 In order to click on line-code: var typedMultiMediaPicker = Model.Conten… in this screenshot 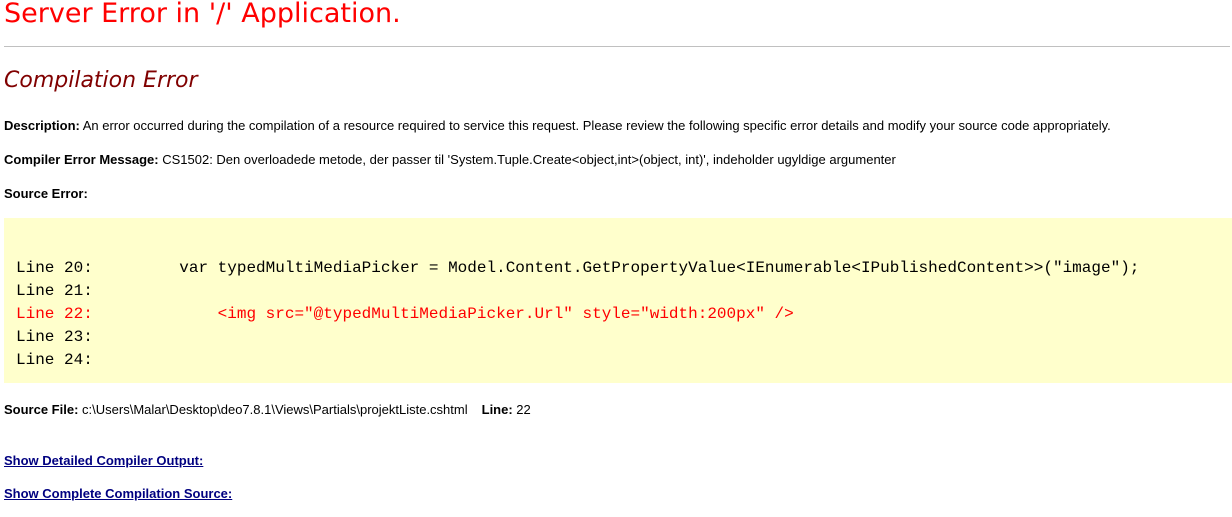, I will do `click(640, 268)`.